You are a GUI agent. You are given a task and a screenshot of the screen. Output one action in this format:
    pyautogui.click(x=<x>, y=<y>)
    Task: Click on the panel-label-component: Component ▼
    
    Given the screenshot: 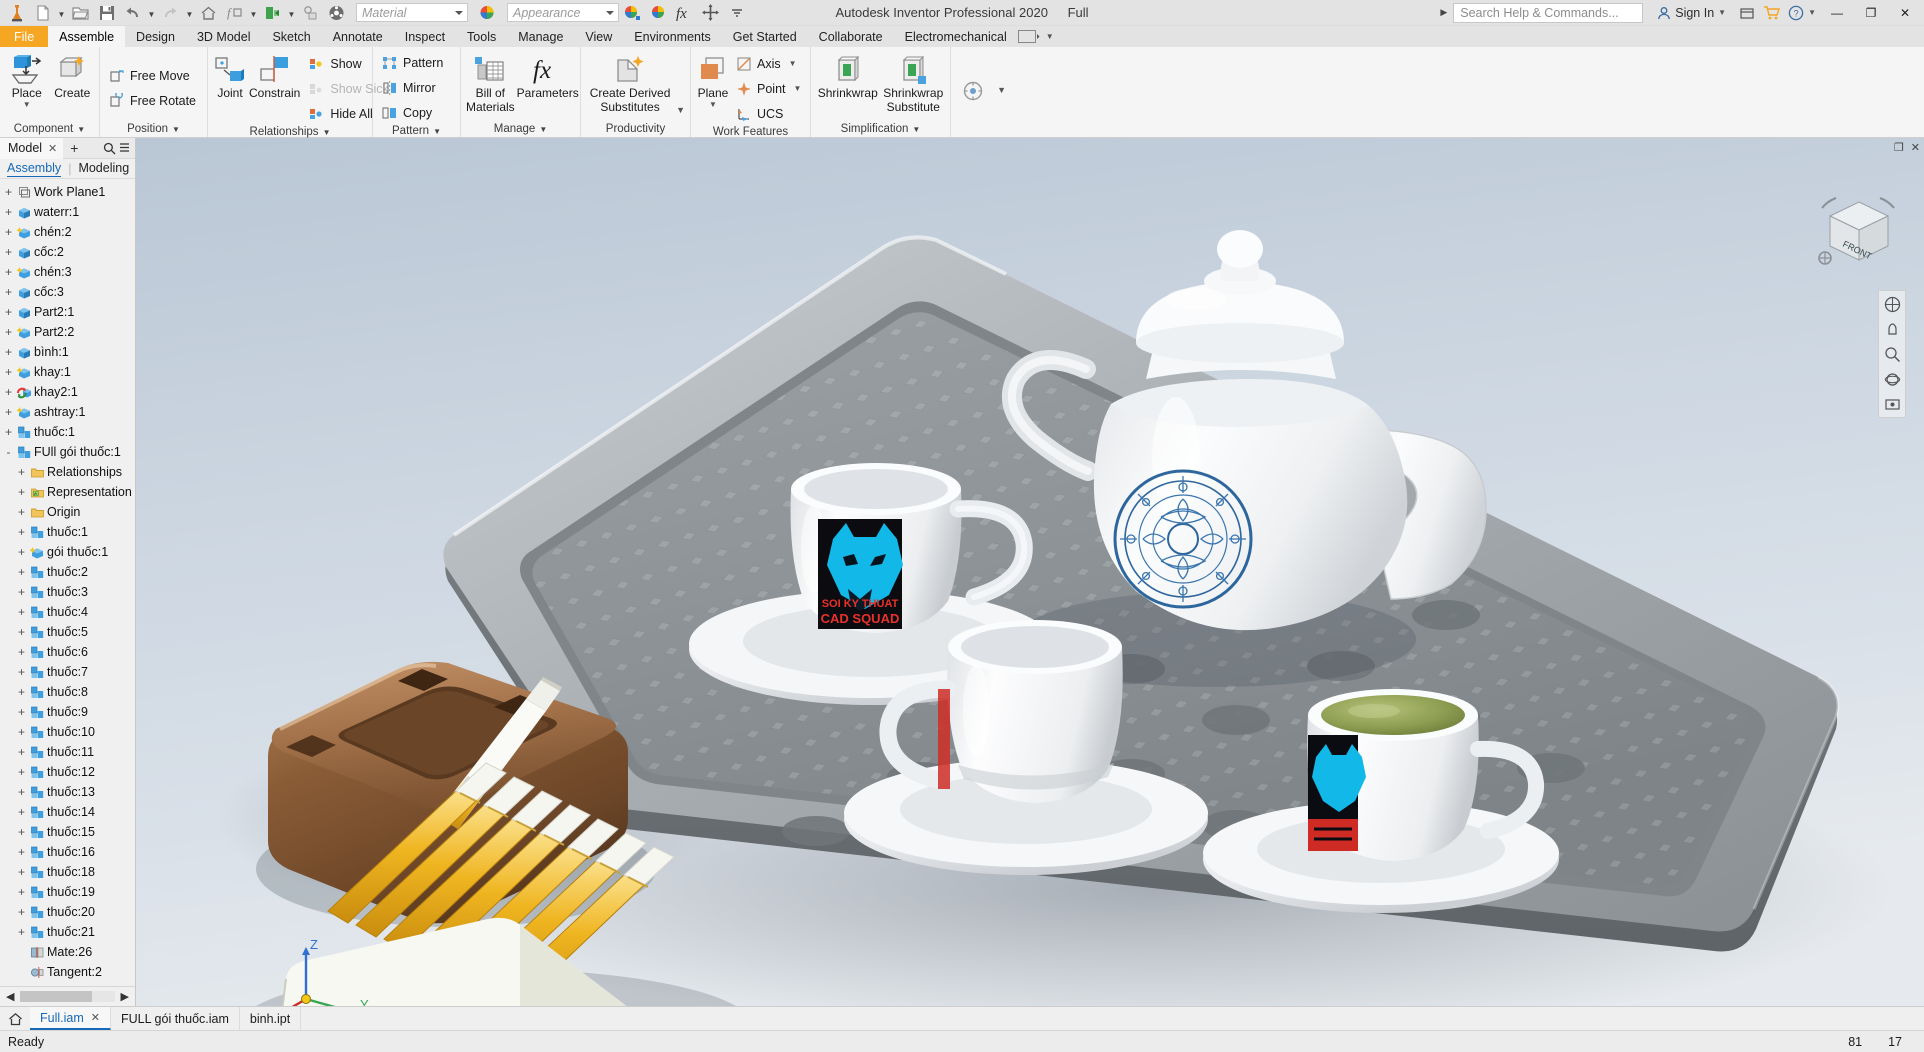 What is the action you would take?
    pyautogui.click(x=49, y=129)
    